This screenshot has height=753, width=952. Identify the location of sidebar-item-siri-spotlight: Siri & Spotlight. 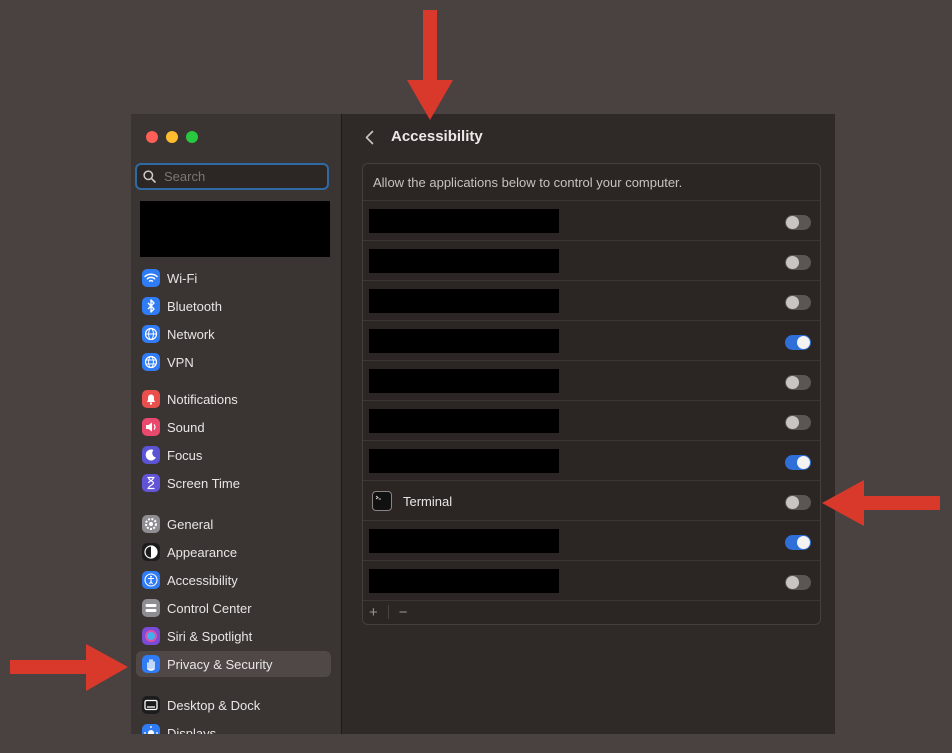
(233, 636).